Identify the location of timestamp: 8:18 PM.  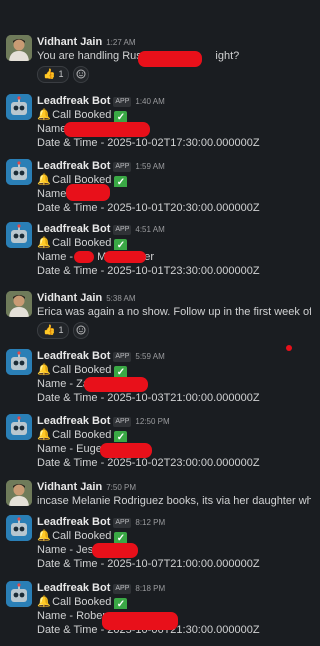
(150, 588).